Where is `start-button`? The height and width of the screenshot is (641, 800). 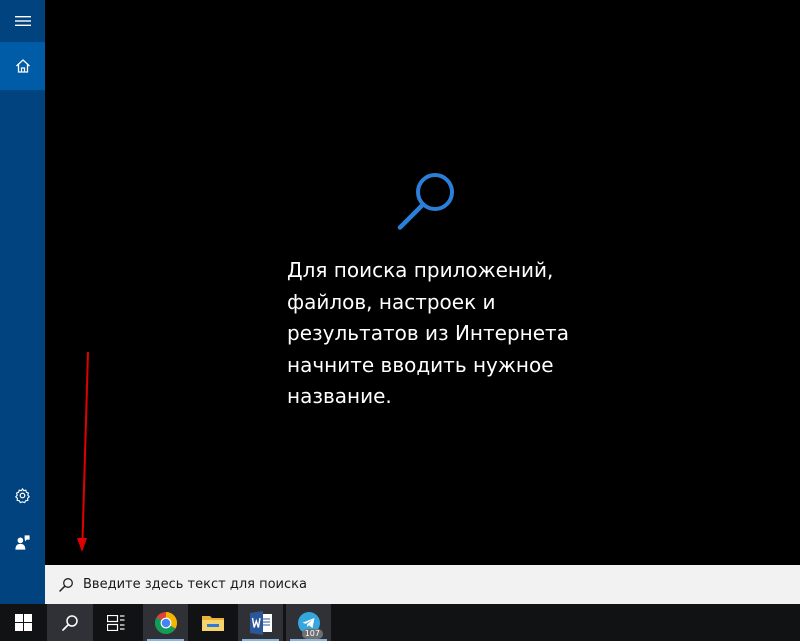 start-button is located at coordinates (23, 622).